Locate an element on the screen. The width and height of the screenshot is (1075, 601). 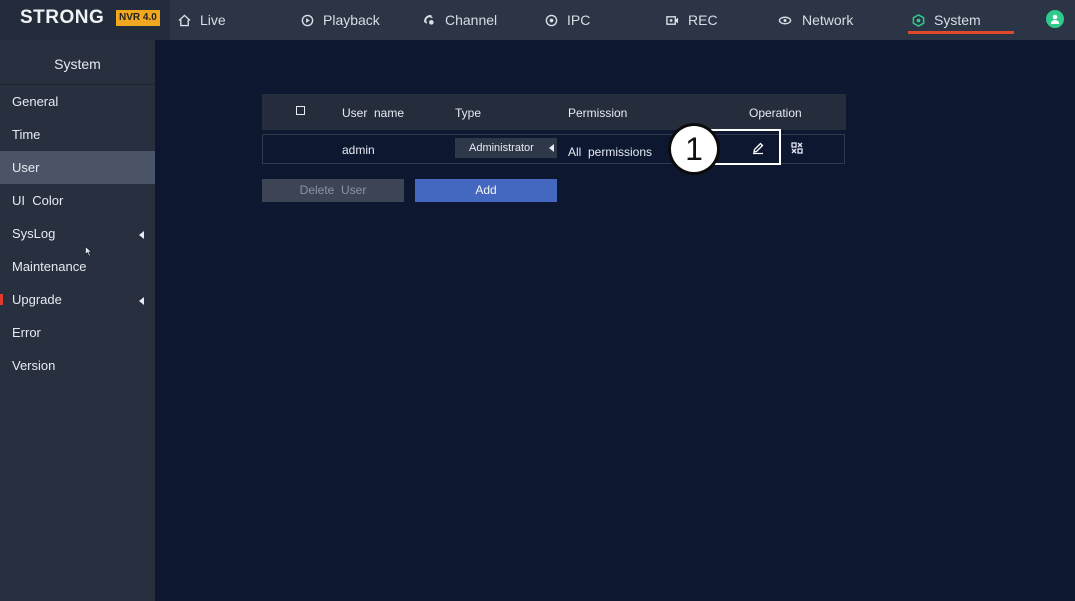
step-number: 1 is located at coordinates (694, 149).